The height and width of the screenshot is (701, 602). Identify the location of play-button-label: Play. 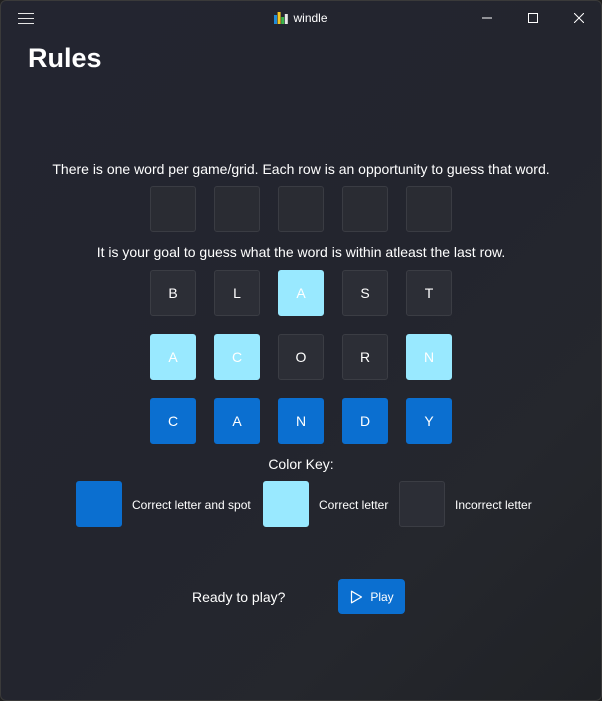
(382, 596).